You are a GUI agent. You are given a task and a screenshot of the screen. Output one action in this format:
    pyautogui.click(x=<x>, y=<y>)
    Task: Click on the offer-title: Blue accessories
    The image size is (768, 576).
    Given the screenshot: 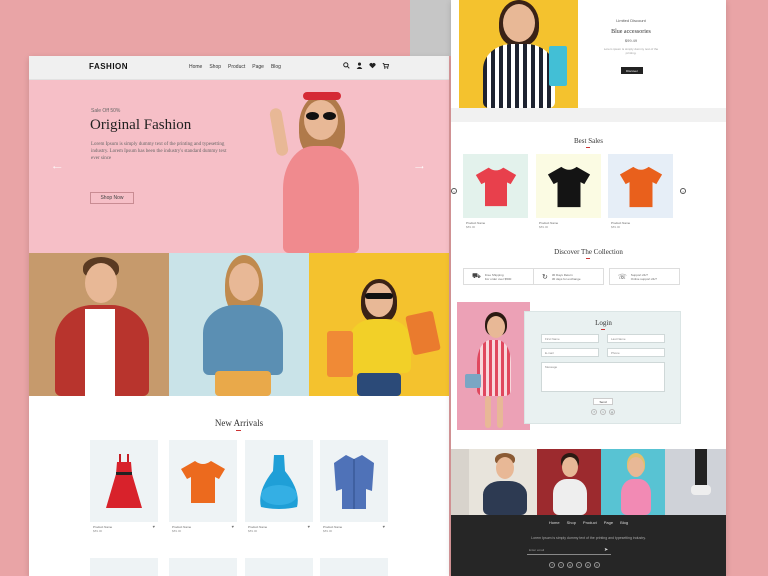 What is the action you would take?
    pyautogui.click(x=631, y=32)
    